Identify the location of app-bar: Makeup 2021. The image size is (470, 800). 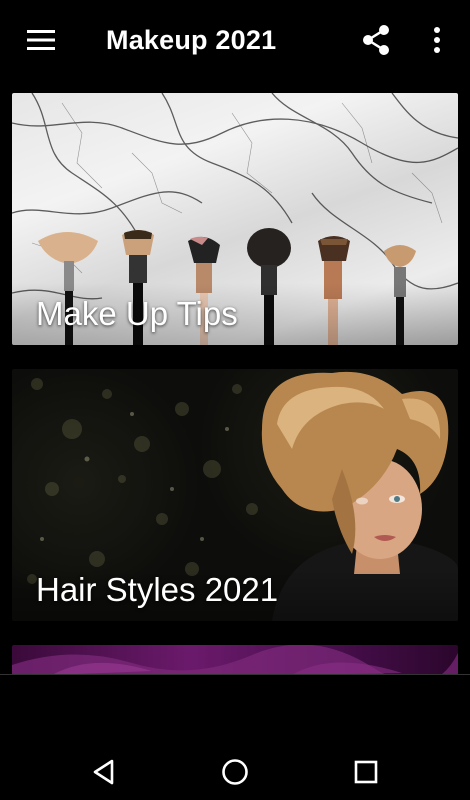
(235, 40).